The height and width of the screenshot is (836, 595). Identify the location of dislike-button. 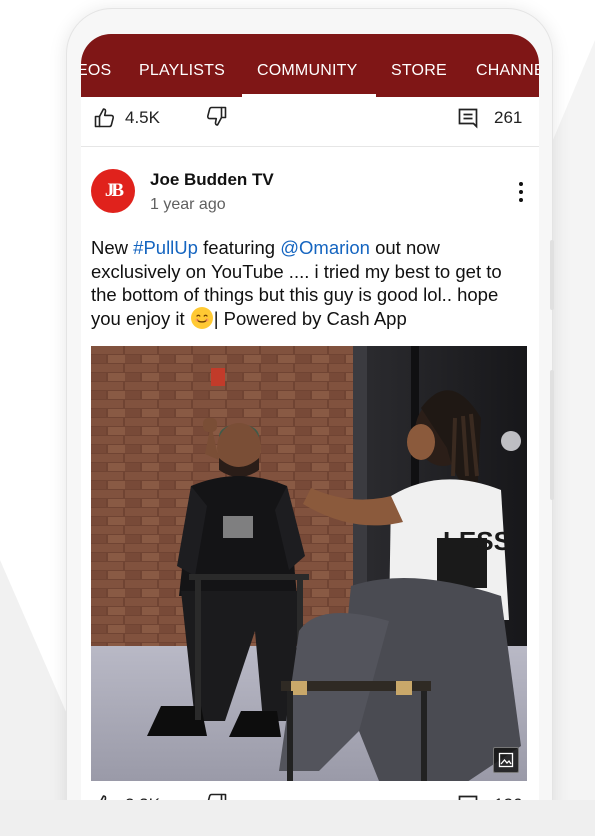
(216, 116).